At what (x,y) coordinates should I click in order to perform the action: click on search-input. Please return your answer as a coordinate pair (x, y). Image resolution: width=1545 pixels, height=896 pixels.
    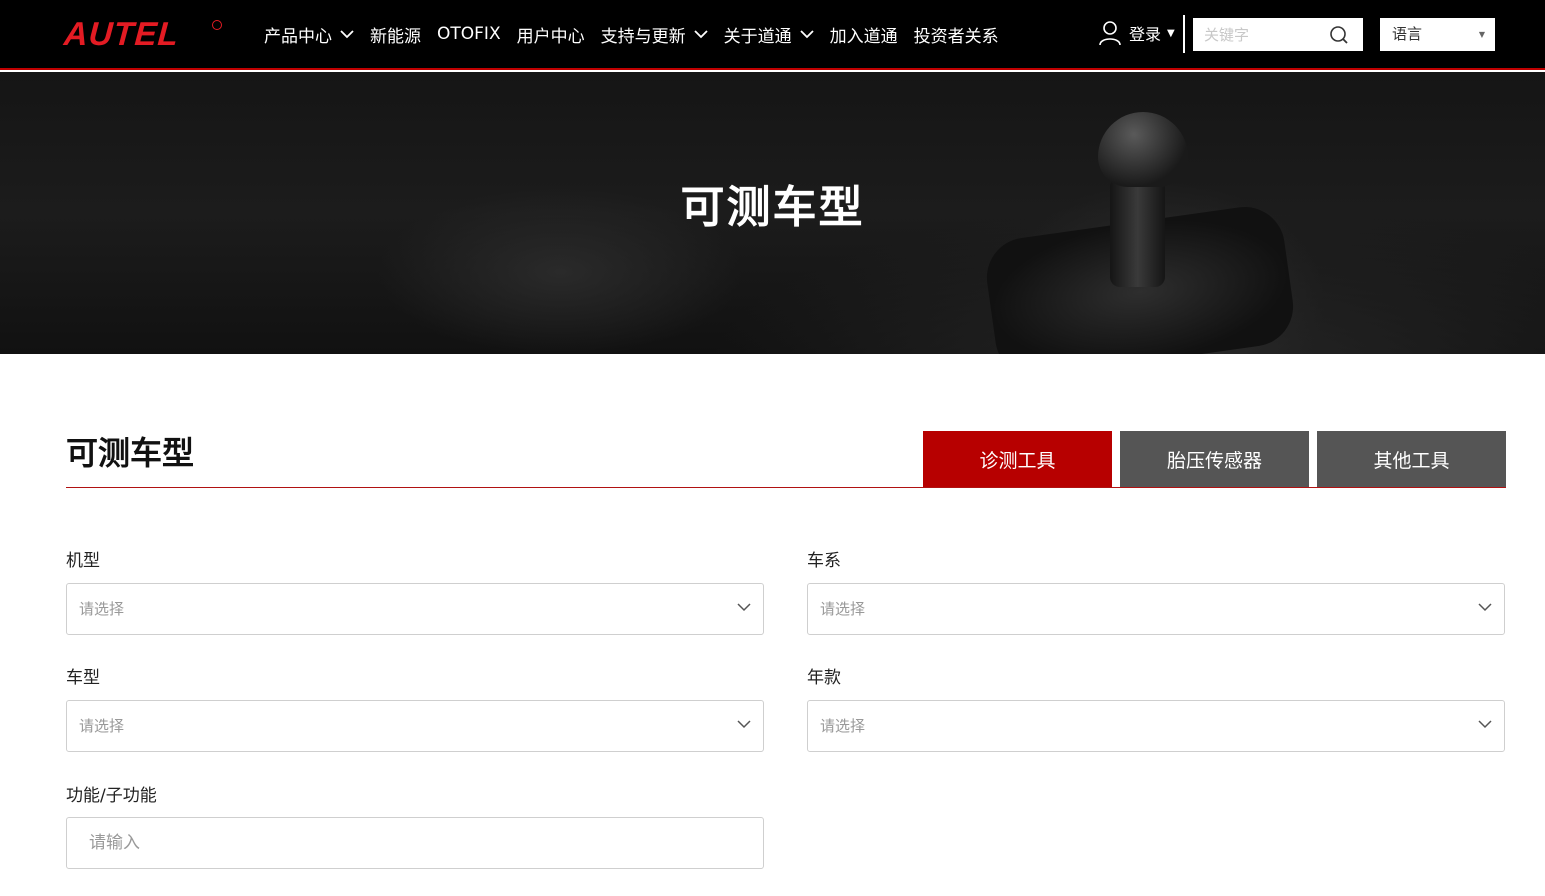
    Looking at the image, I should click on (1258, 34).